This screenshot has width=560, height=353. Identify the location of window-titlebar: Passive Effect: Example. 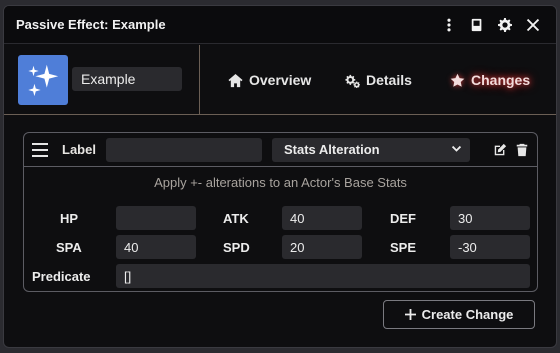
(280, 25).